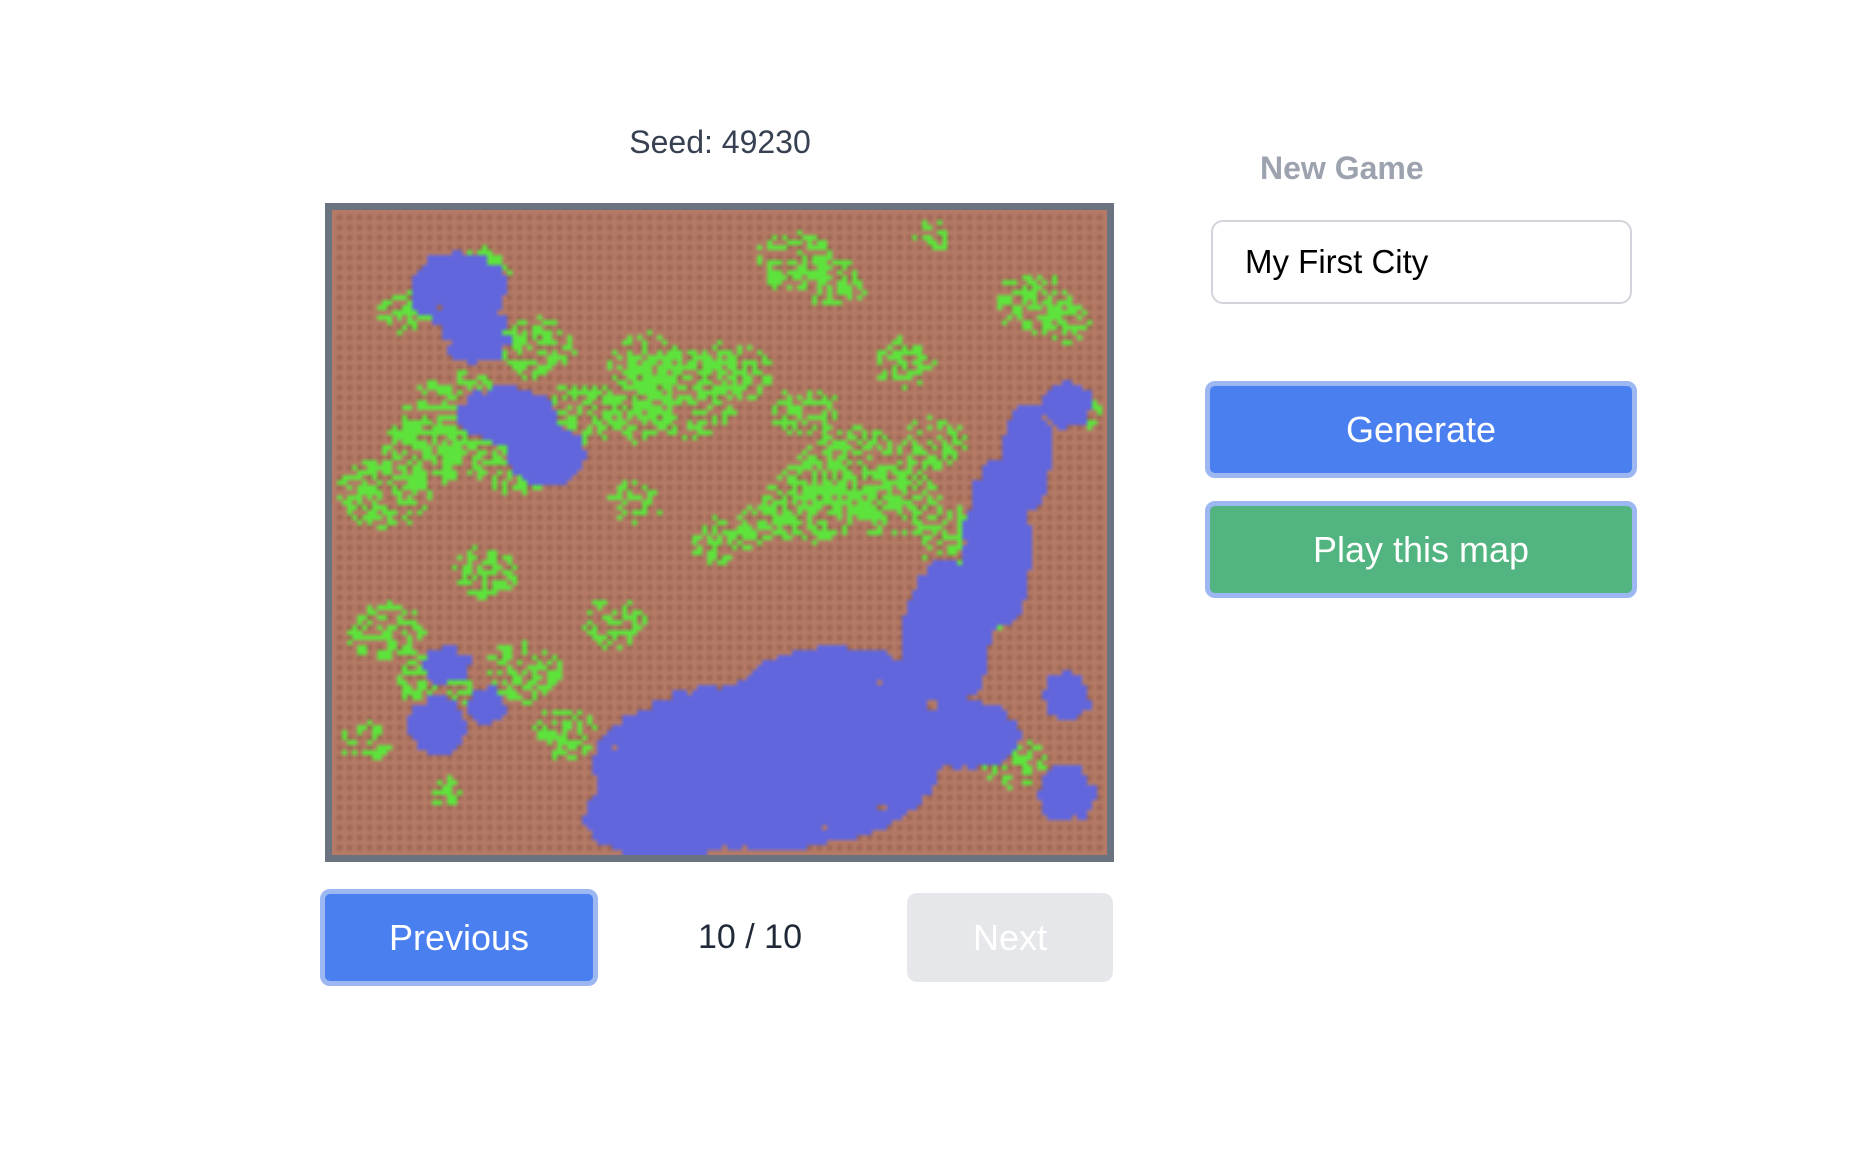 The height and width of the screenshot is (1166, 1868). What do you see at coordinates (1342, 168) in the screenshot?
I see `new-game-heading: New Game` at bounding box center [1342, 168].